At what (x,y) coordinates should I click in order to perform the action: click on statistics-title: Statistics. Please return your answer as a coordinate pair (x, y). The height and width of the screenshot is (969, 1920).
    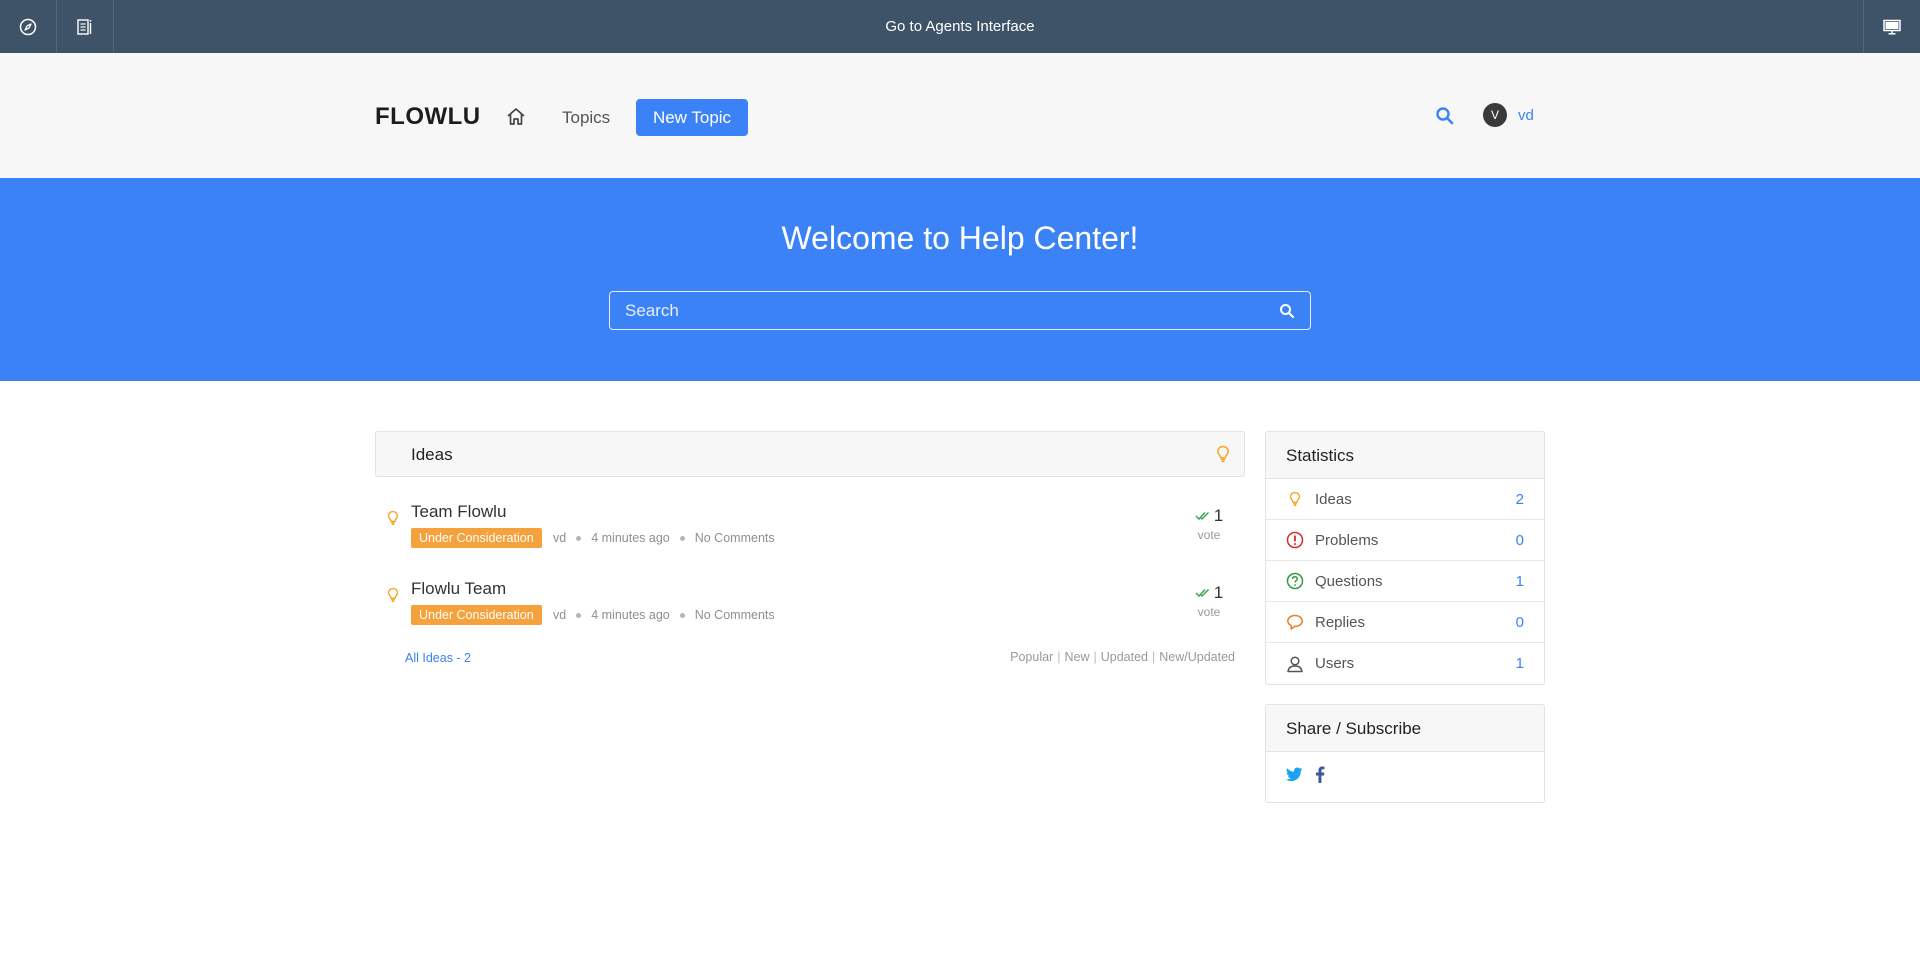
    Looking at the image, I should click on (1405, 455).